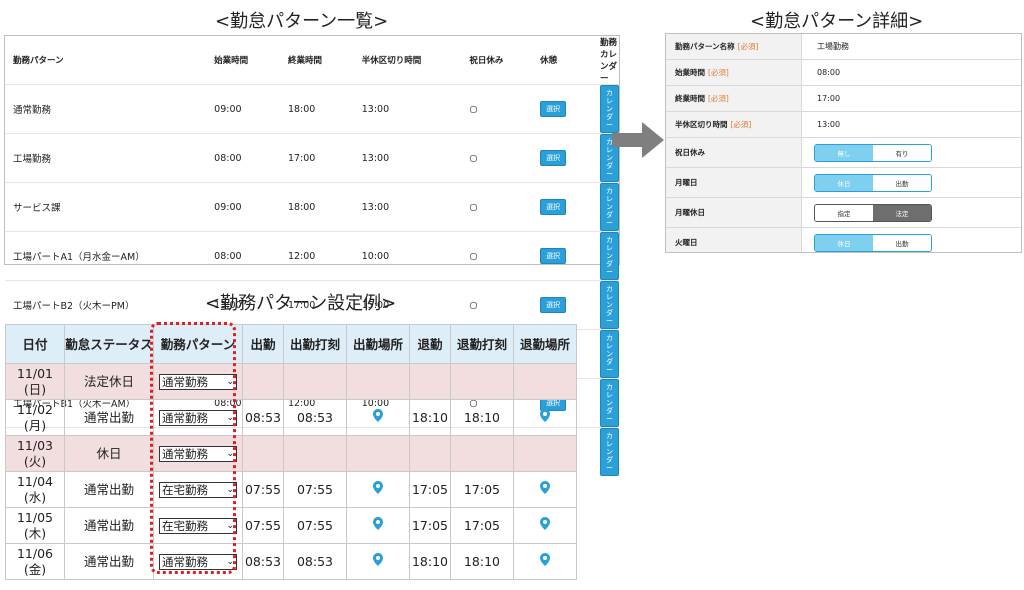 Image resolution: width=1024 pixels, height=590 pixels. What do you see at coordinates (106, 305) in the screenshot?
I see `pattern-name: 工場パートB2（火木ーPM）` at bounding box center [106, 305].